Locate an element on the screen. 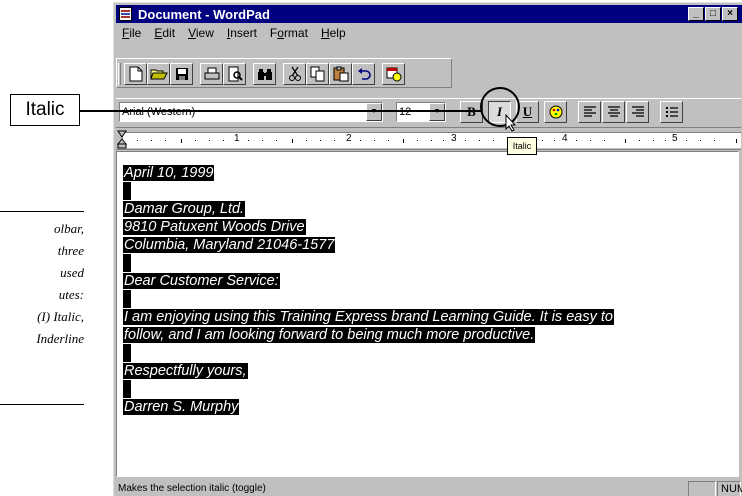 The image size is (742, 496). format-bar: Arial (Western) ▼ 12 ▼ B I U is located at coordinates (428, 113).